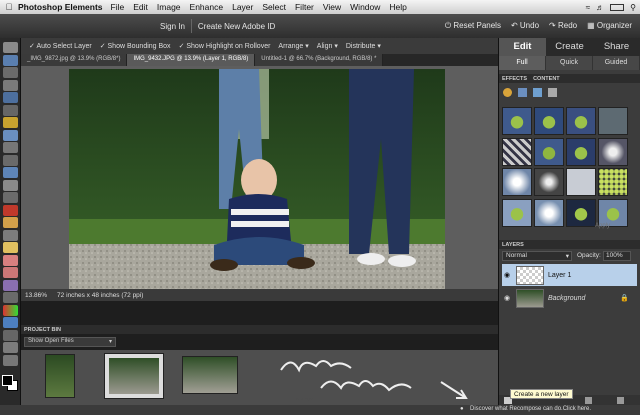  Describe the element at coordinates (559, 275) in the screenshot. I see `layer-name: Layer 1` at that location.